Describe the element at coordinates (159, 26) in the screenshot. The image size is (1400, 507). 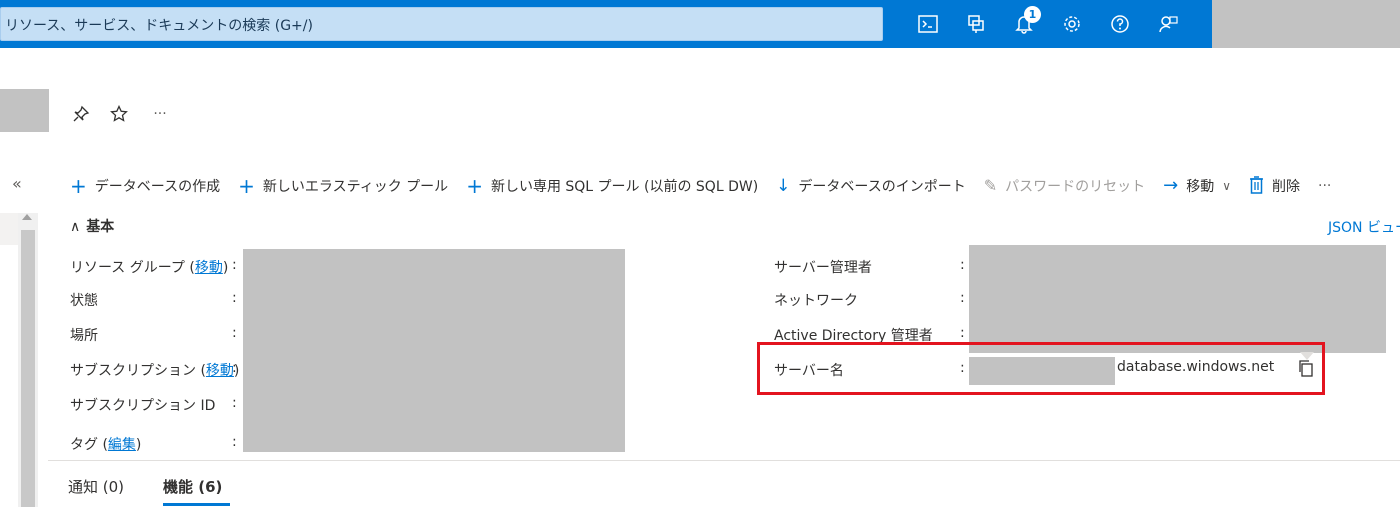
I see `search-placeholder: リソース、サービス、ドキュメントの検索 (G+/)` at that location.